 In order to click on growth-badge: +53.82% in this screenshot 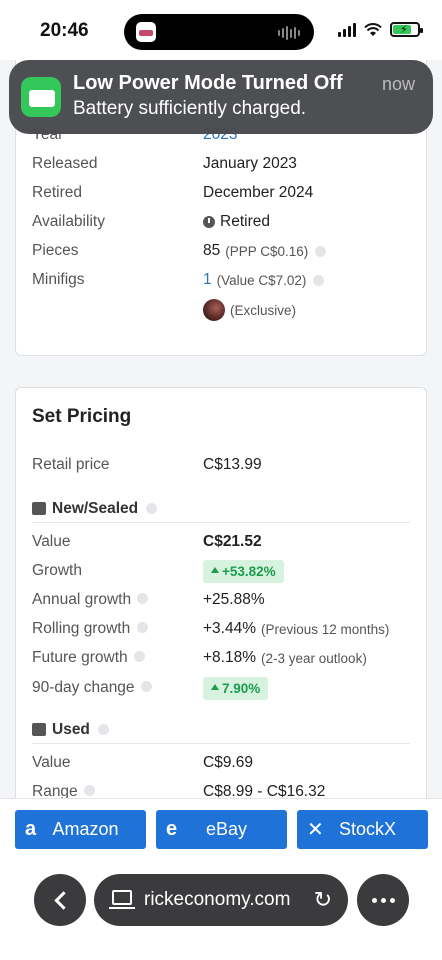, I will do `click(243, 571)`.